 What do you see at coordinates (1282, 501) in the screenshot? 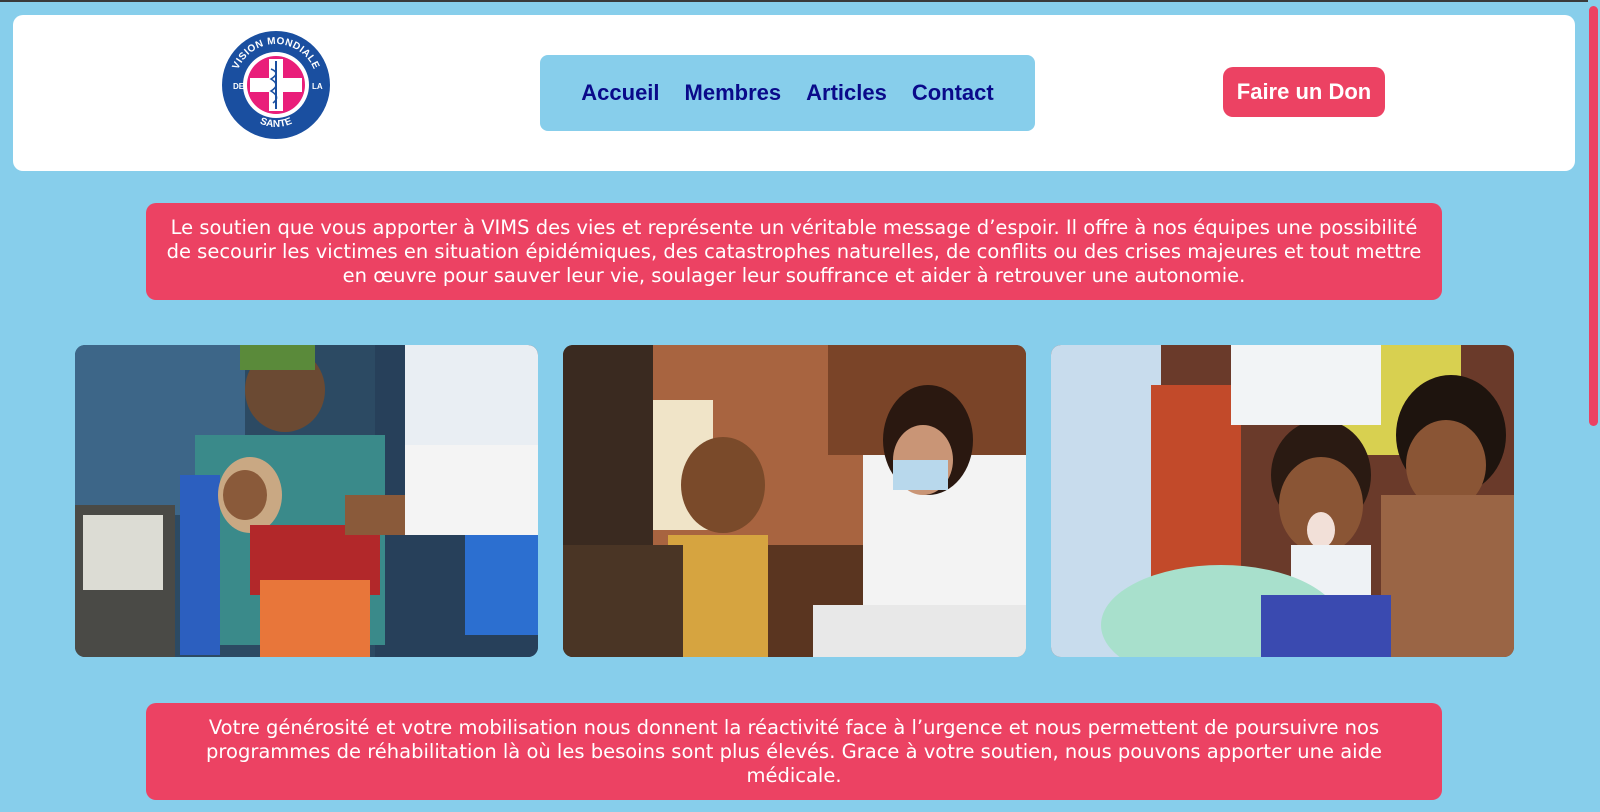
I see `photo-child-dental-exam` at bounding box center [1282, 501].